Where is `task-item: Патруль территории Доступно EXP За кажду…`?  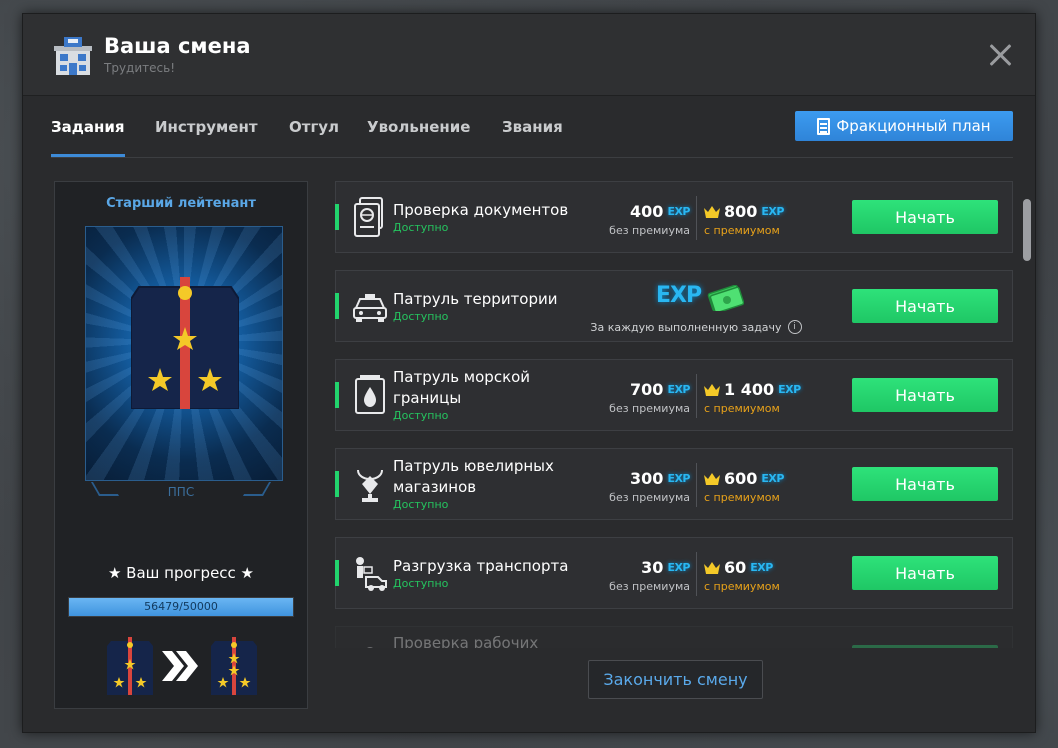 task-item: Патруль территории Доступно EXP За кажду… is located at coordinates (674, 306).